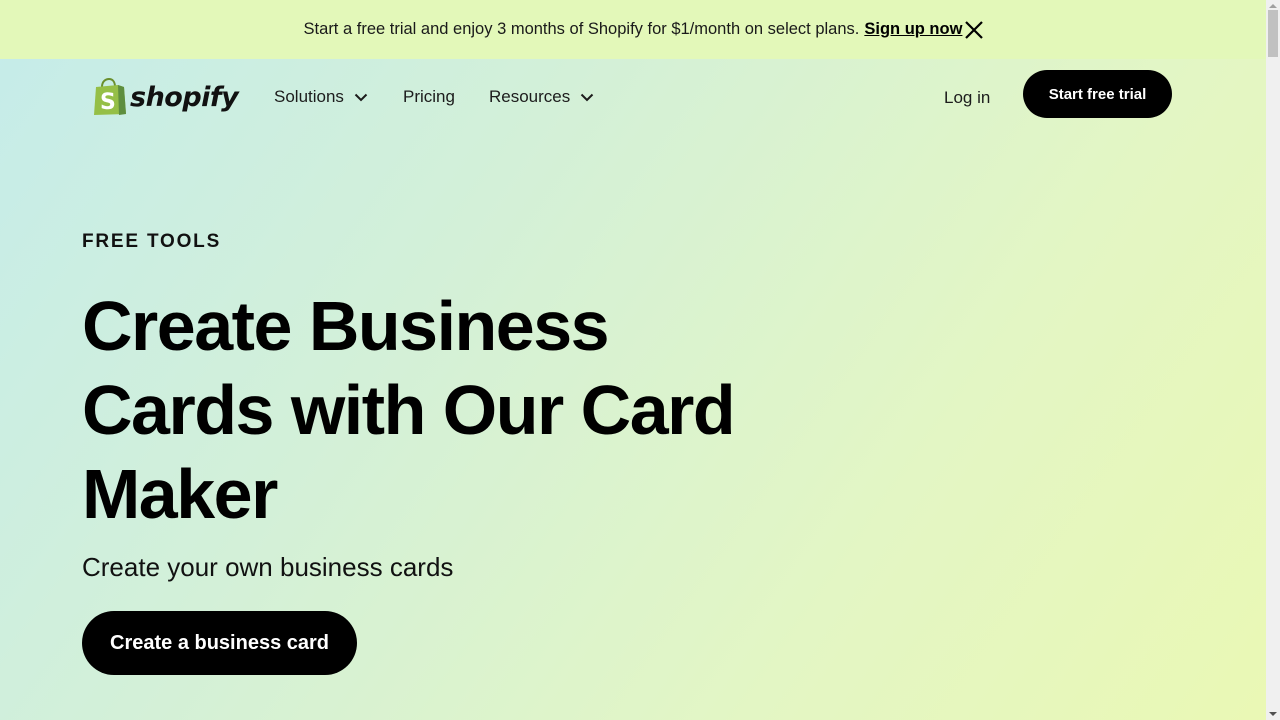 Image resolution: width=1280 pixels, height=720 pixels. What do you see at coordinates (309, 96) in the screenshot?
I see `nav-item-label: Solutions` at bounding box center [309, 96].